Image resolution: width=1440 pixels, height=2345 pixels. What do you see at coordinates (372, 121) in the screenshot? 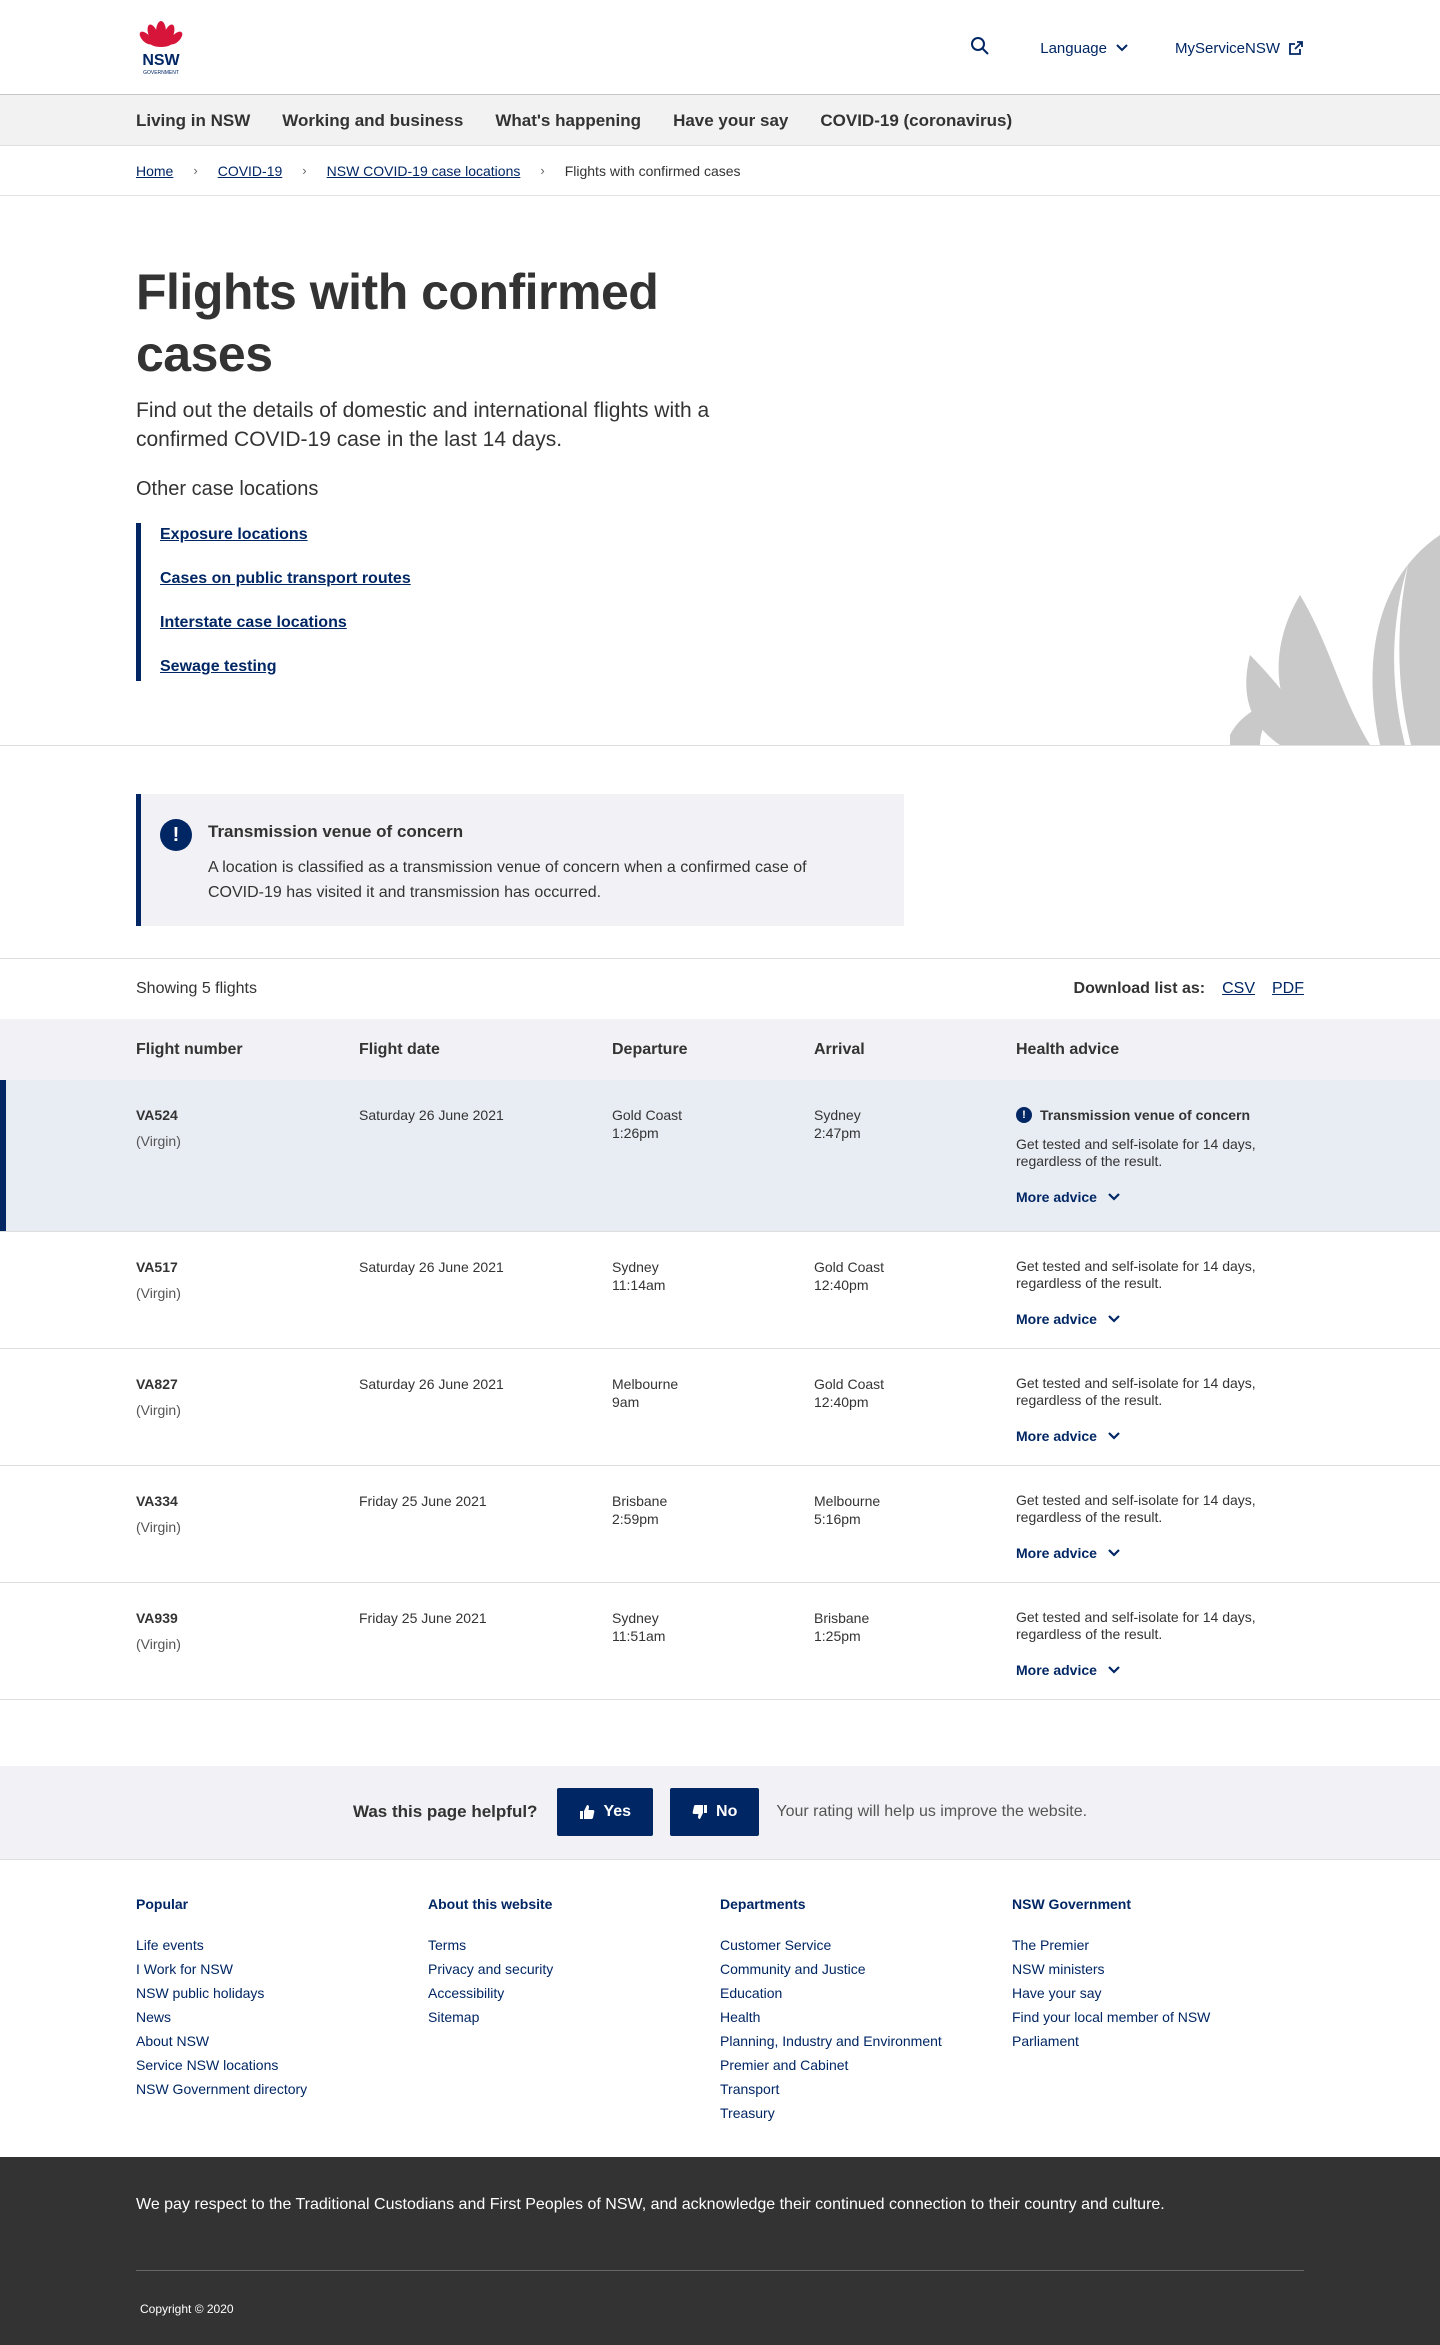
I see `nav-item-working-and-business: Working and business` at bounding box center [372, 121].